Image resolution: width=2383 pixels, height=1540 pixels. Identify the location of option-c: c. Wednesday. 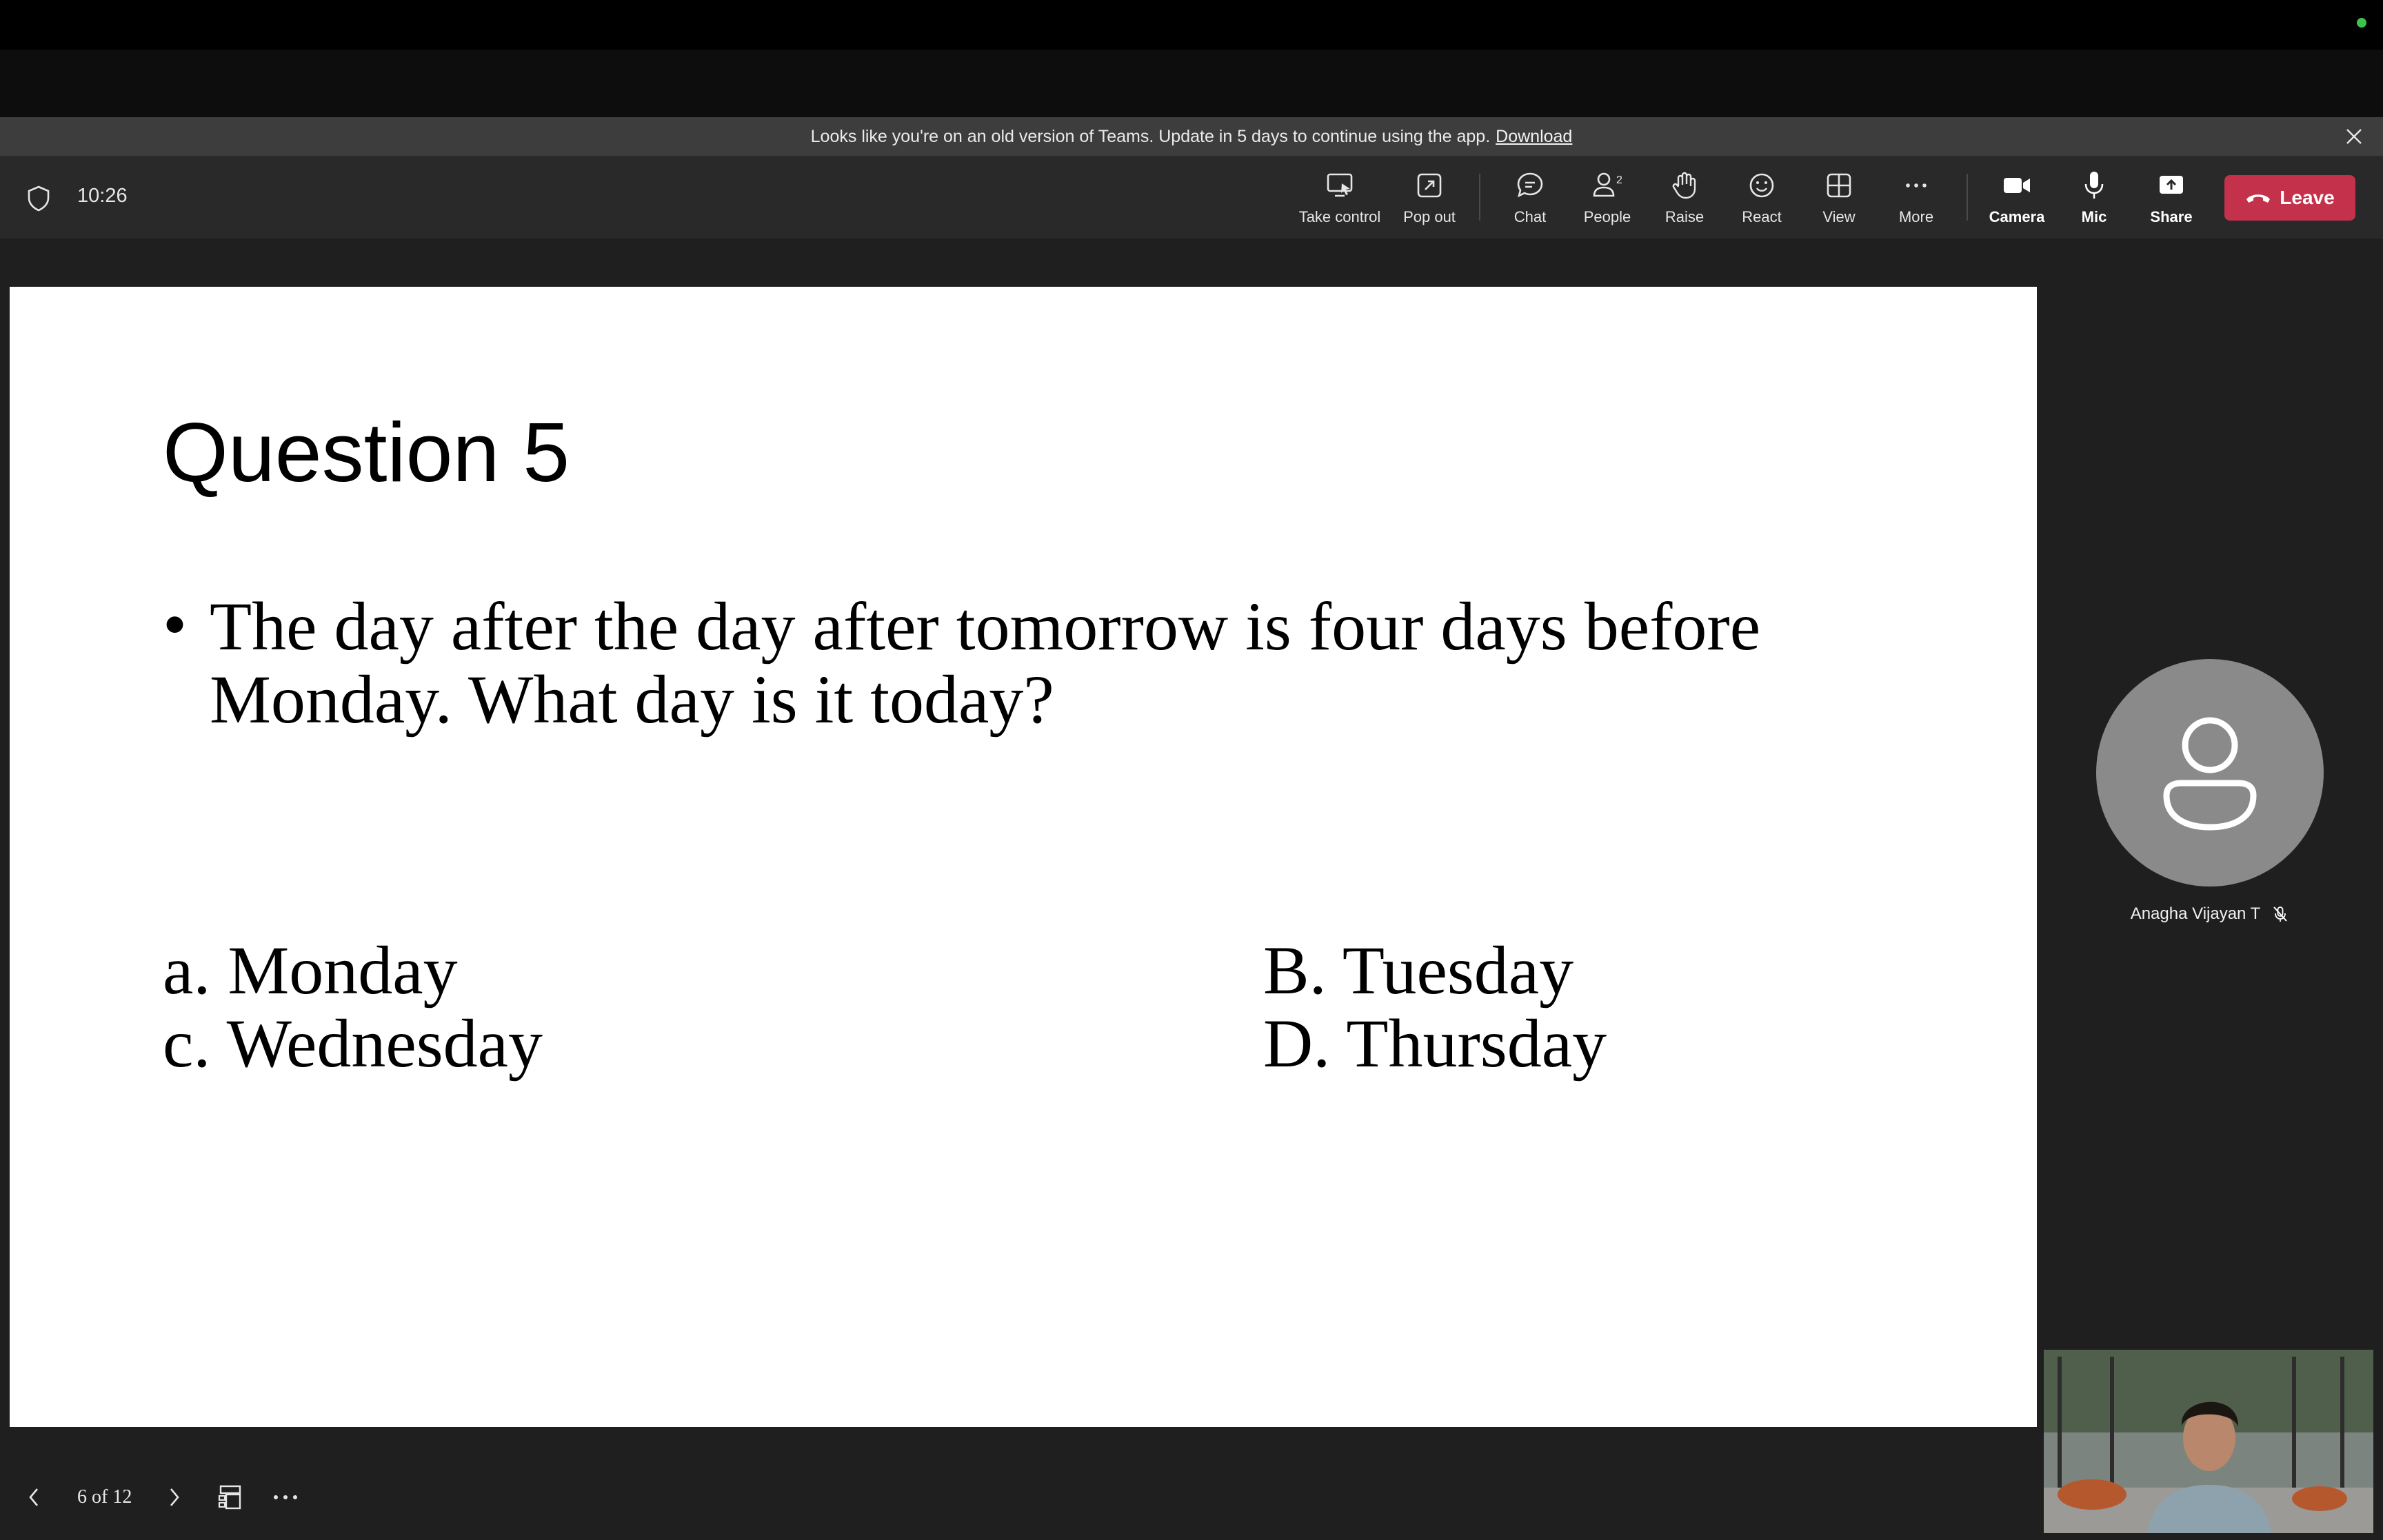
(353, 1044).